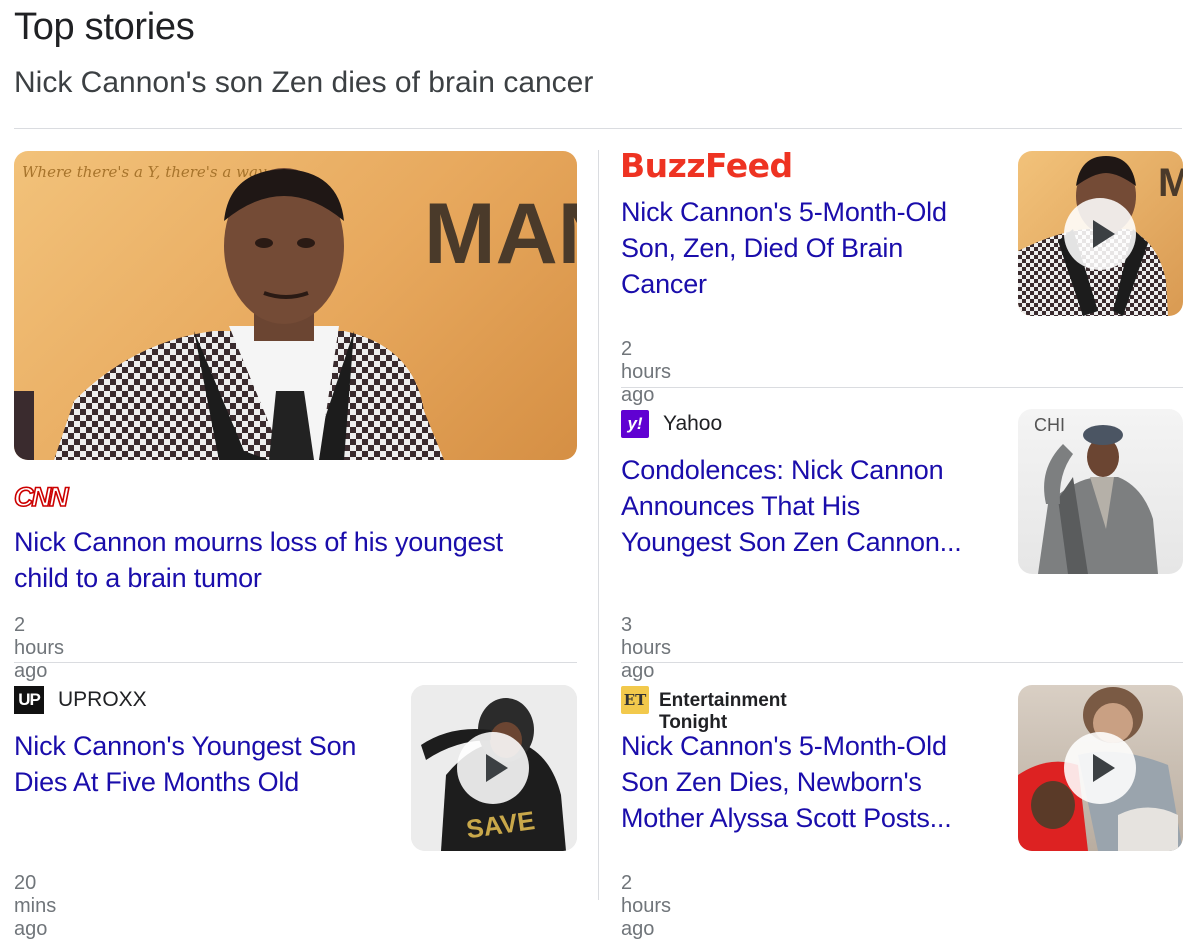 This screenshot has width=1200, height=941. What do you see at coordinates (646, 372) in the screenshot?
I see `story-time-buzzfeed: 2 hours ago` at bounding box center [646, 372].